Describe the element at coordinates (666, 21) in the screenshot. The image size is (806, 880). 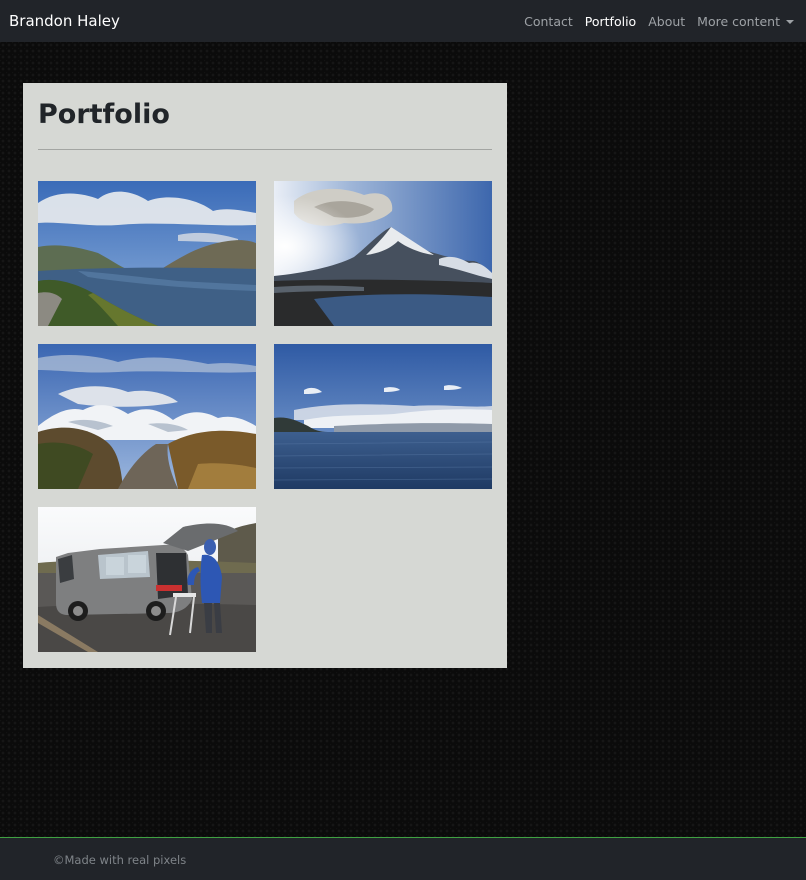
I see `nav-link-about: About` at that location.